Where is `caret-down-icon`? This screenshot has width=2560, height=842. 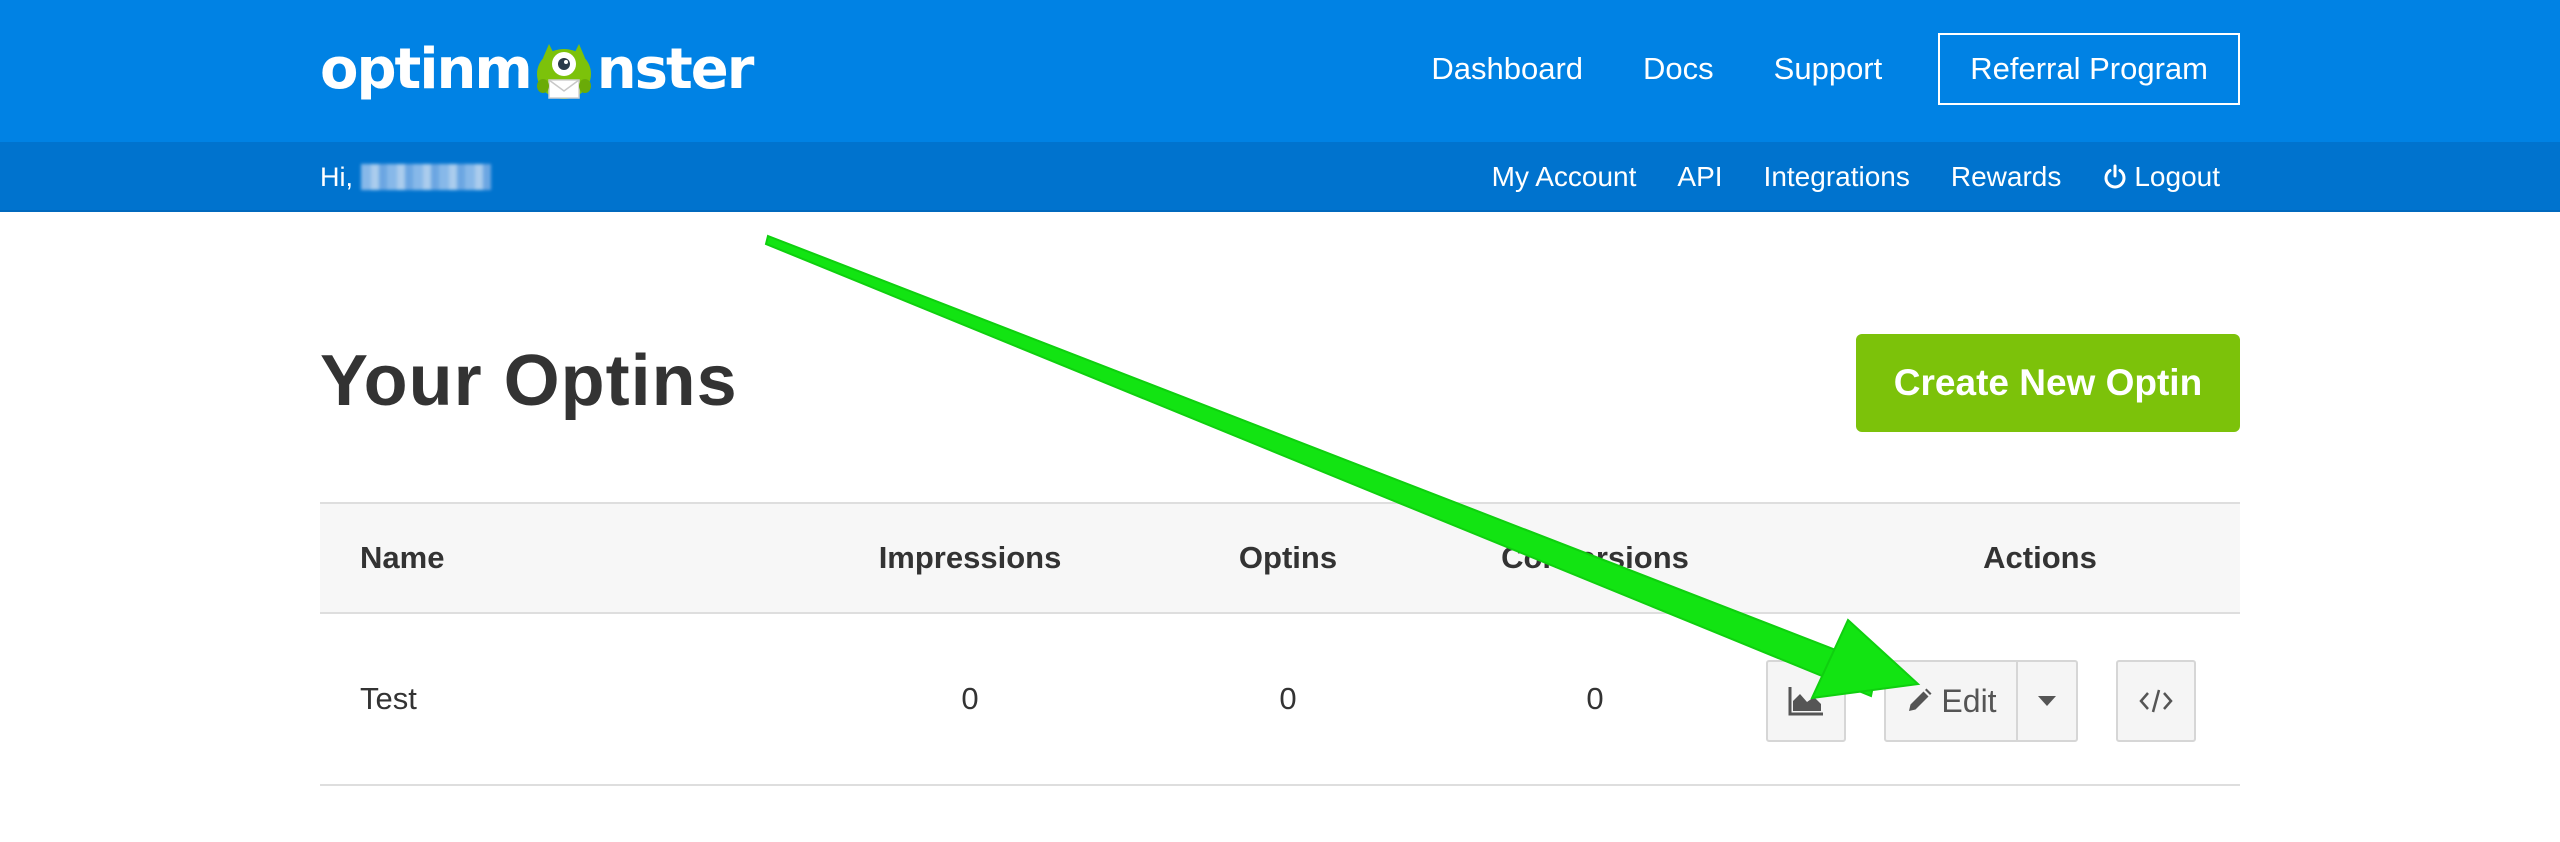
caret-down-icon is located at coordinates (2047, 701).